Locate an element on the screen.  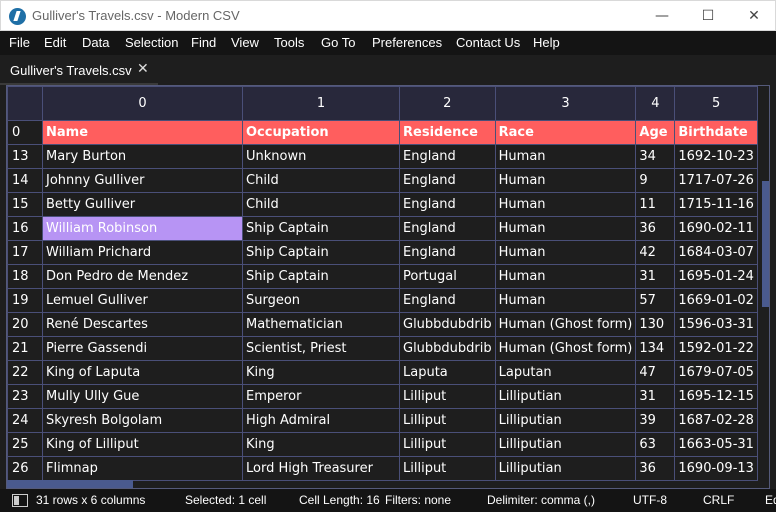
table-cell: 1684-03-07 is located at coordinates (716, 252).